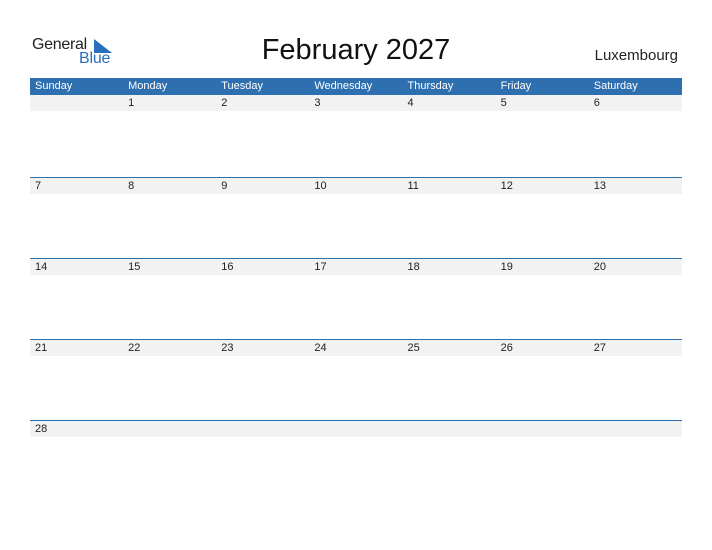  Describe the element at coordinates (54, 86) in the screenshot. I see `weekday-sunday: Sunday` at that location.